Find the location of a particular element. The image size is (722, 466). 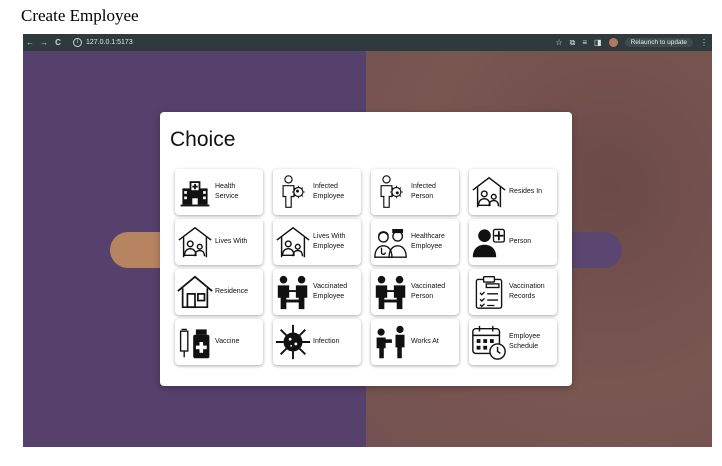

menu-icon: ⋮ is located at coordinates (704, 42).